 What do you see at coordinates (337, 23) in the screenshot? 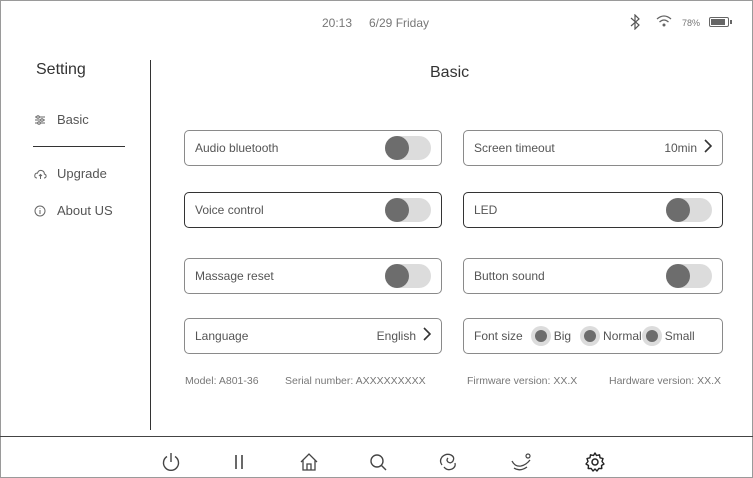
I see `status-time: 20:13` at bounding box center [337, 23].